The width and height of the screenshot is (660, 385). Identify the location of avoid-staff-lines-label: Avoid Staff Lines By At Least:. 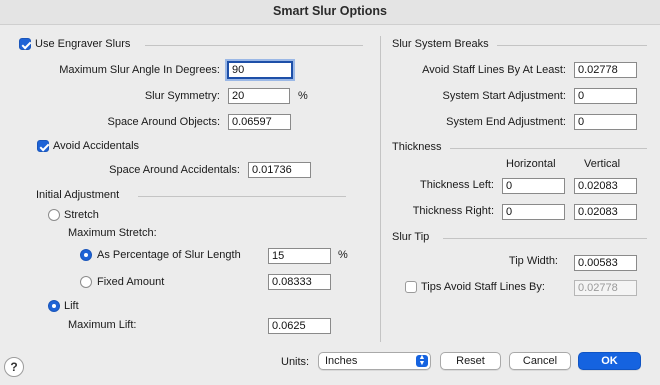
(494, 70).